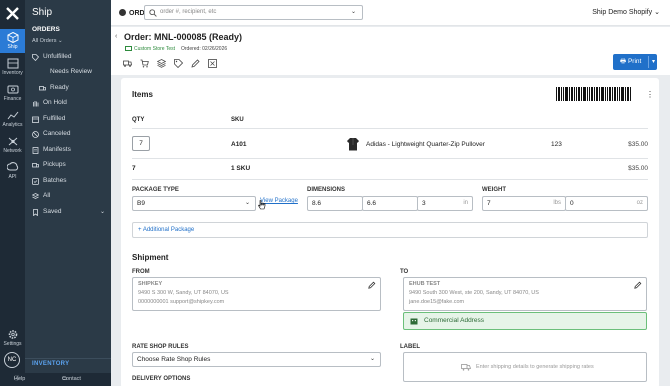 The image size is (670, 386). I want to click on sidebar-item-label: Needs Review, so click(71, 71).